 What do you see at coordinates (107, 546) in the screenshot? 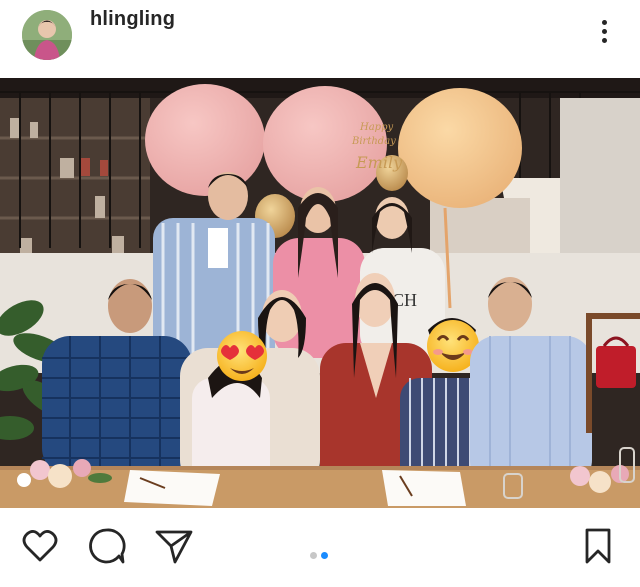
I see `comment-icon` at bounding box center [107, 546].